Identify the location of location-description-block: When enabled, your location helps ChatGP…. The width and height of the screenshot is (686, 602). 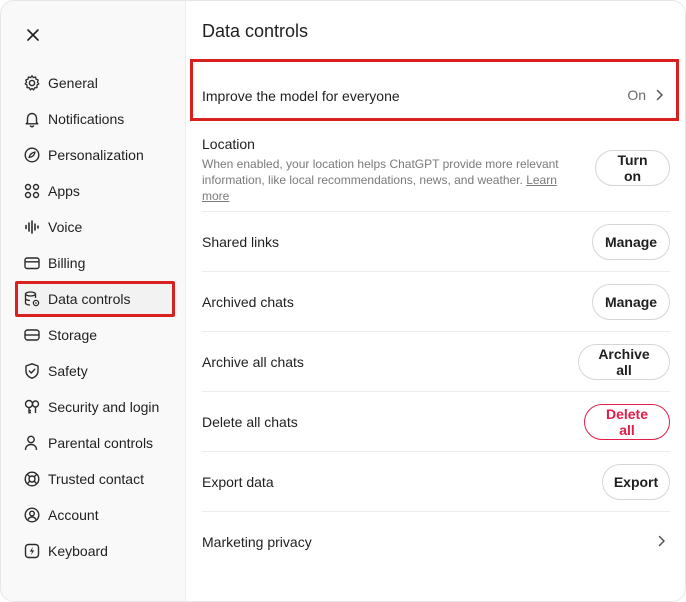
(382, 180).